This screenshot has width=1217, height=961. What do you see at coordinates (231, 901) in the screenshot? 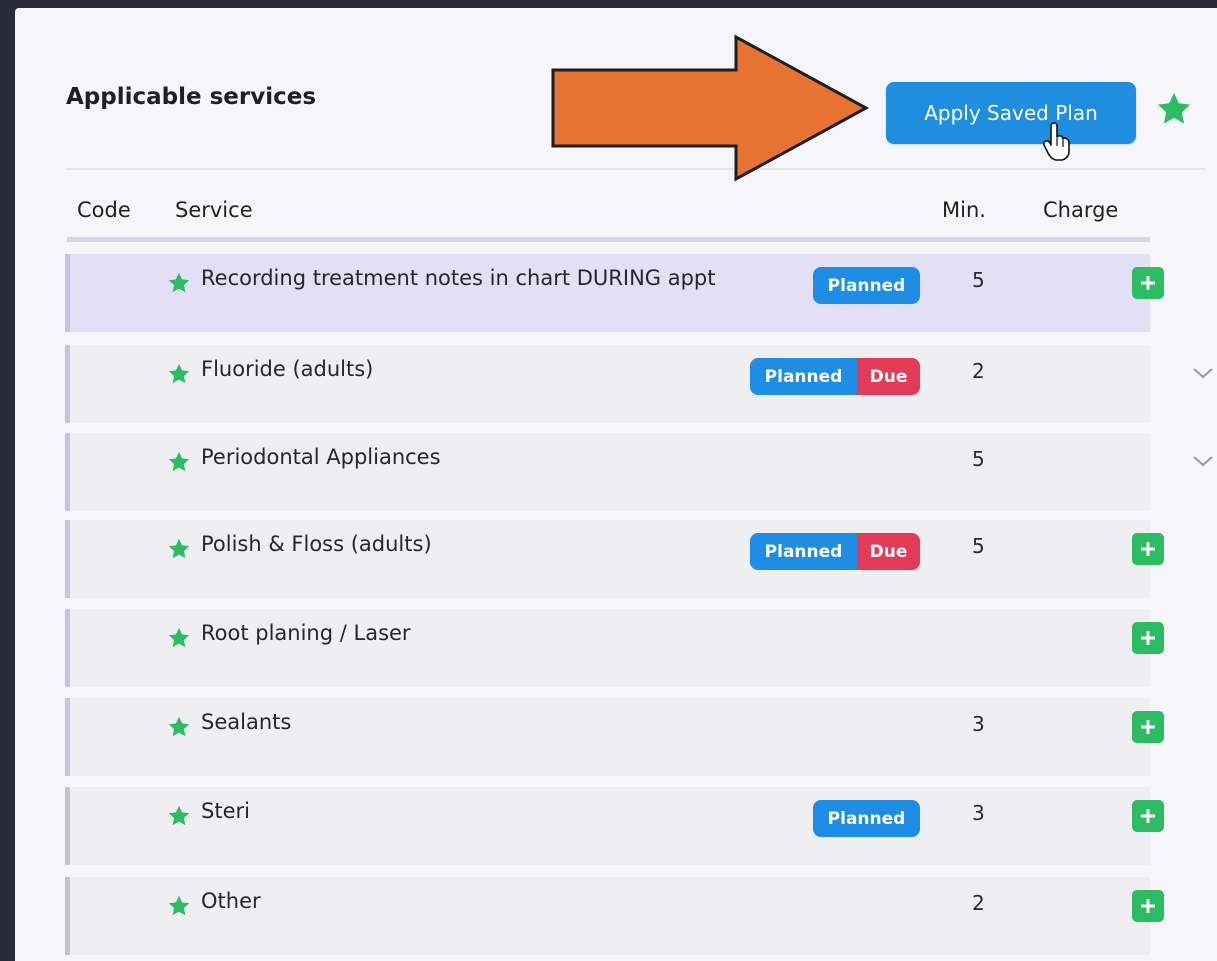
I see `service-name: Other` at bounding box center [231, 901].